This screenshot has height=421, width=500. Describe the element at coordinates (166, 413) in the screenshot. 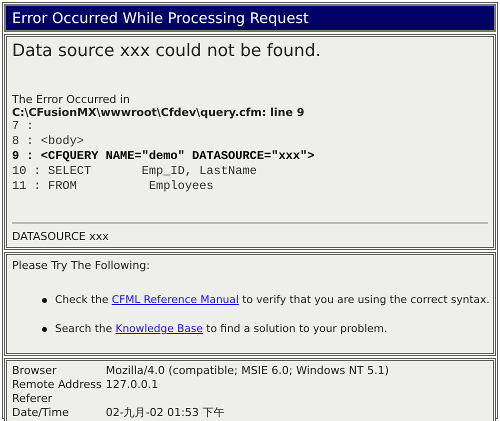

I see `info-value: 02-九月-02 01:53 下午` at that location.